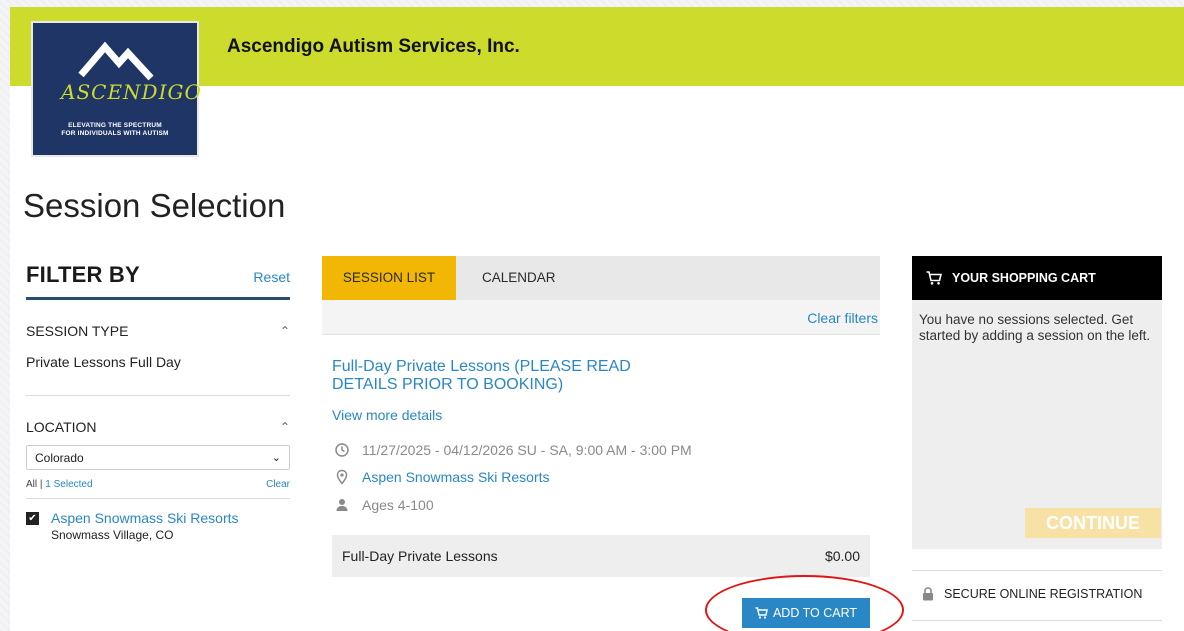 This screenshot has height=631, width=1184. Describe the element at coordinates (1043, 594) in the screenshot. I see `secure-registration-label: SECURE ONLINE REGISTRATION` at that location.